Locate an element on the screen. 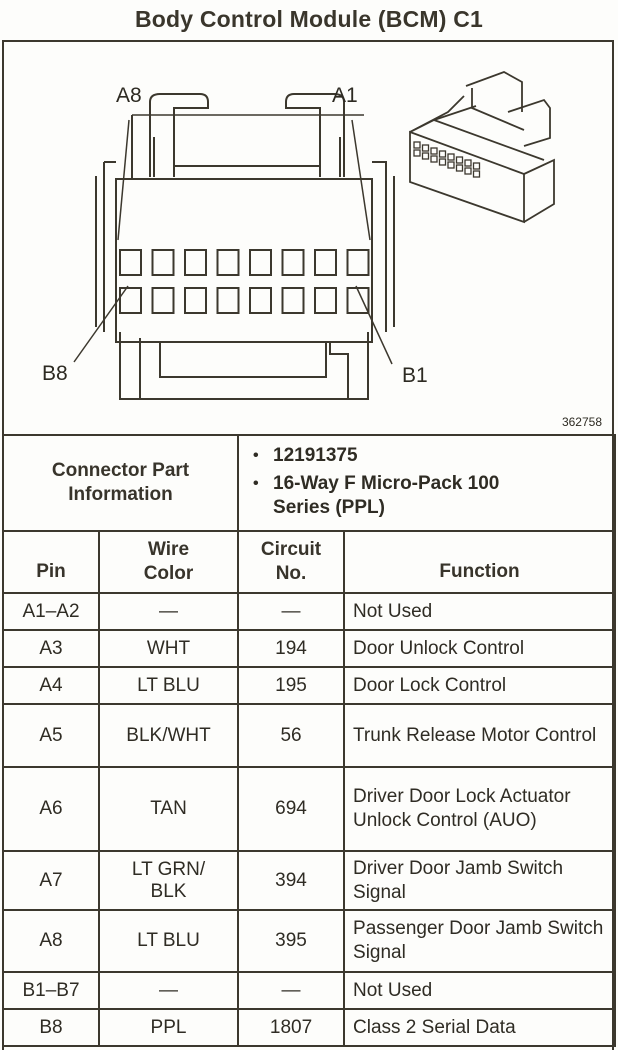  function-cell: Door Lock Control is located at coordinates (480, 685).